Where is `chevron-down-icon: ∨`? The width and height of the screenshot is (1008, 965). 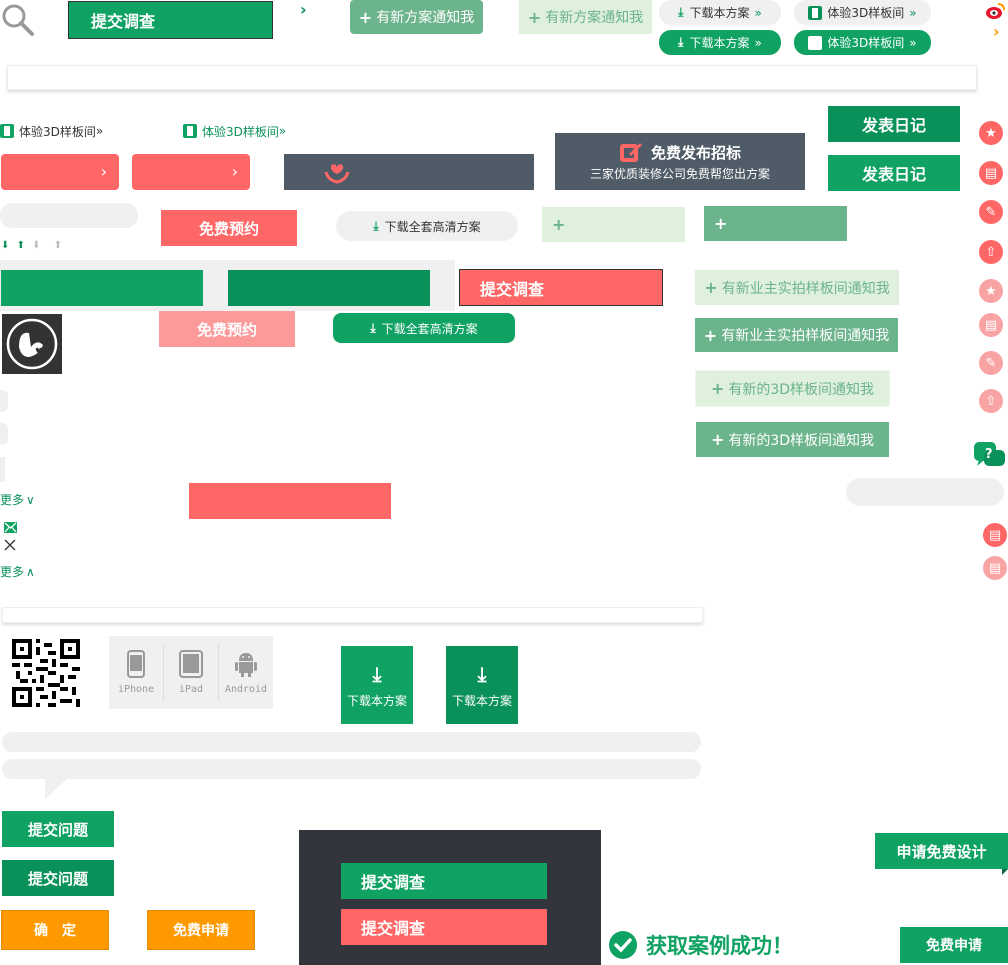 chevron-down-icon: ∨ is located at coordinates (30, 499).